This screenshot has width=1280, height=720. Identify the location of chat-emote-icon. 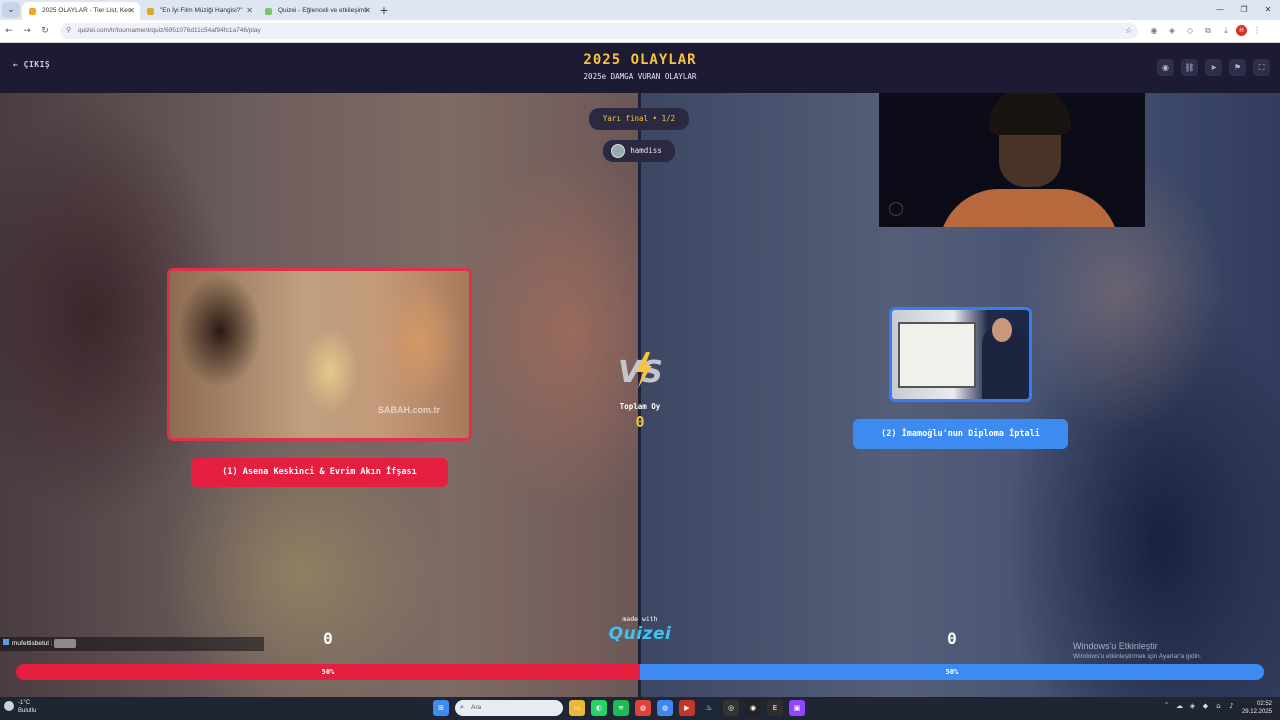
(65, 643).